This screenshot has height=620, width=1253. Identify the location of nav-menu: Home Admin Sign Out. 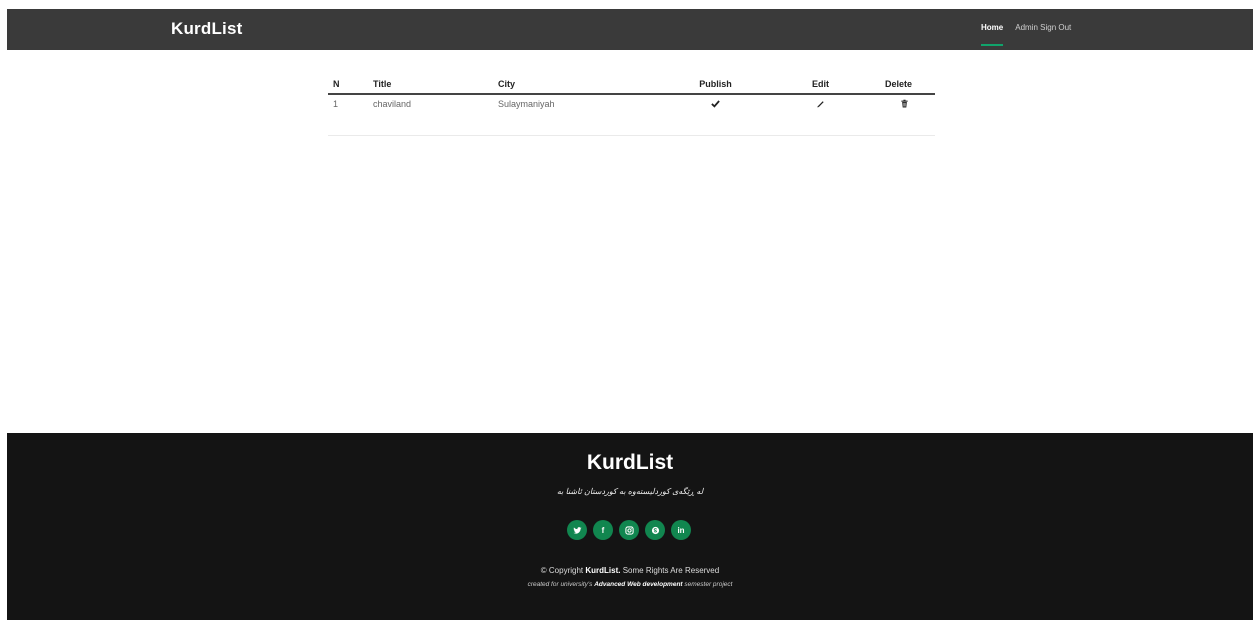
(1026, 34).